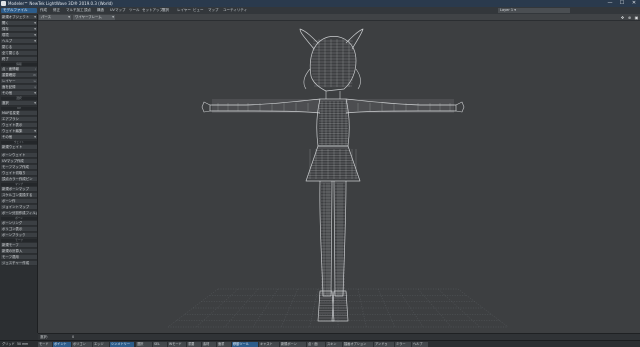 Image resolution: width=640 pixels, height=347 pixels. I want to click on panel-button-label: 重要確認, so click(9, 75).